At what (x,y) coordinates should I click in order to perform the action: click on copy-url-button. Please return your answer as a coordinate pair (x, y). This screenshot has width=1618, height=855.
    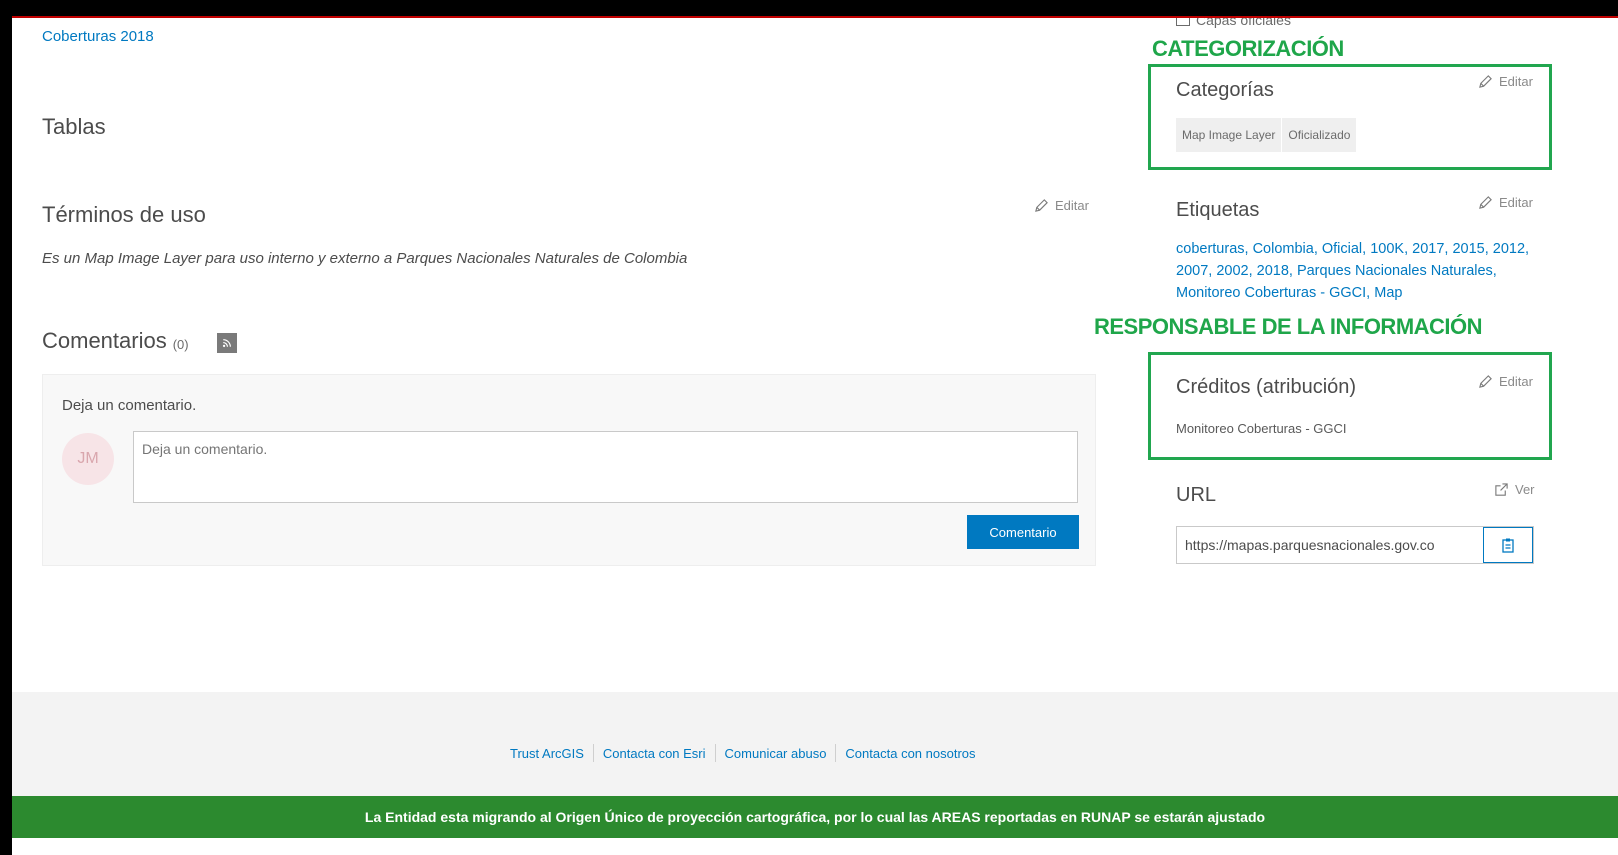
    Looking at the image, I should click on (1508, 545).